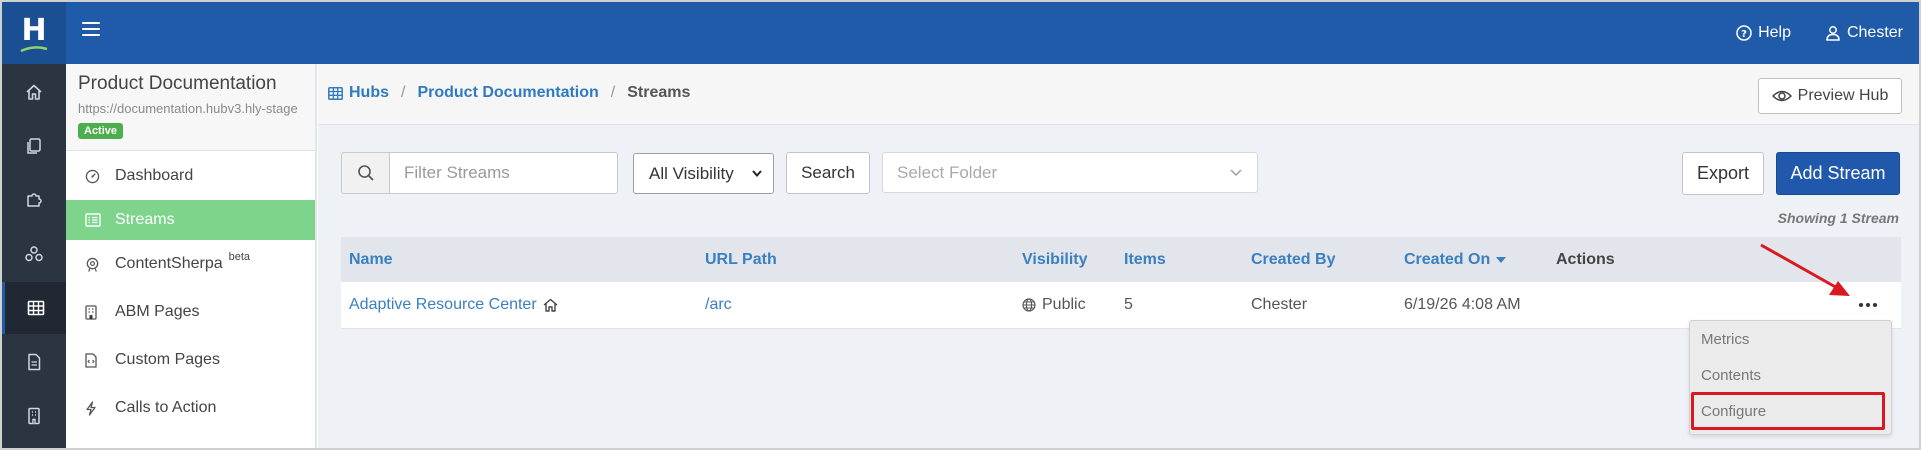 Image resolution: width=1921 pixels, height=450 pixels. What do you see at coordinates (1874, 32) in the screenshot?
I see `user-name: Chester` at bounding box center [1874, 32].